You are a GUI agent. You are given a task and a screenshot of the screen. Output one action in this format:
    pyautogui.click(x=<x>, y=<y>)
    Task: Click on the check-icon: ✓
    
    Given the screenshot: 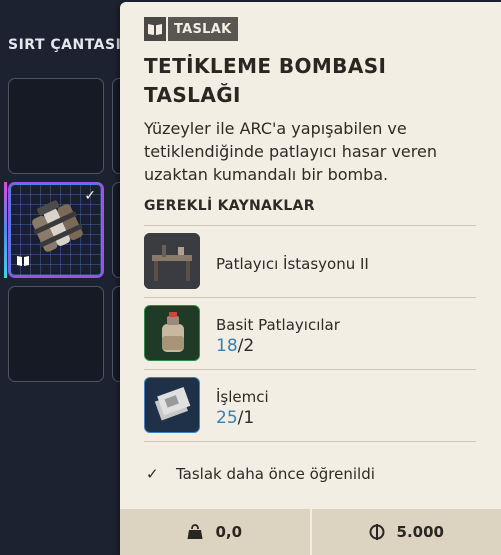 What is the action you would take?
    pyautogui.click(x=152, y=474)
    